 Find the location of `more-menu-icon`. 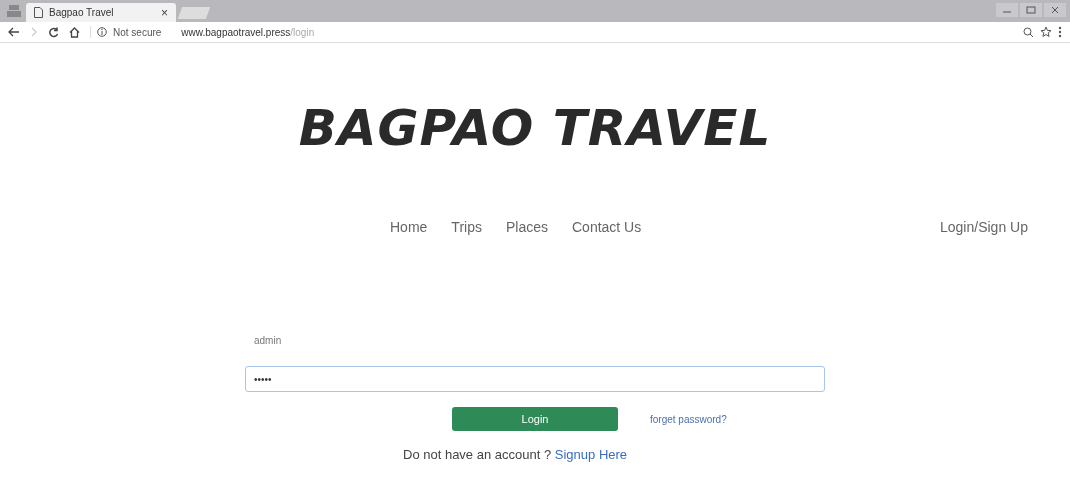

more-menu-icon is located at coordinates (1060, 32).